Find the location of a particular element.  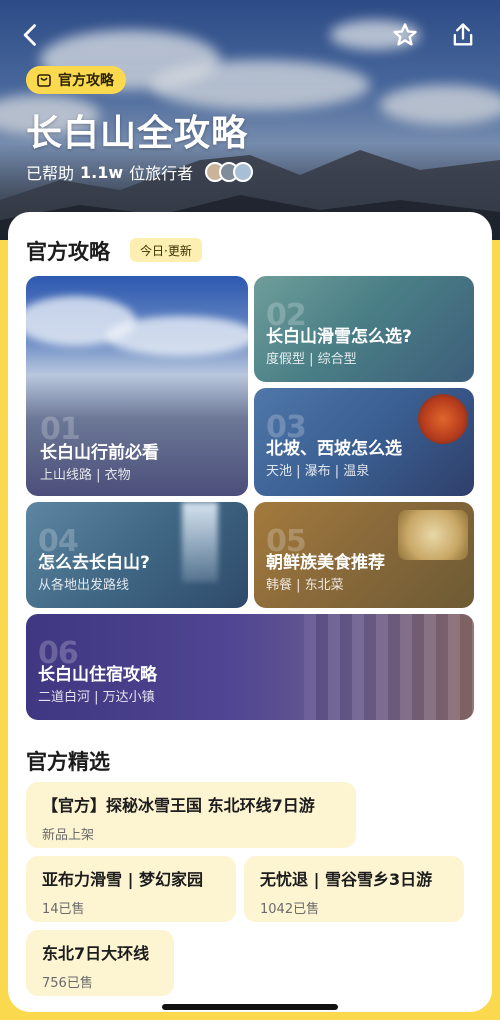

helped-prefix: 已帮助 is located at coordinates (50, 173).